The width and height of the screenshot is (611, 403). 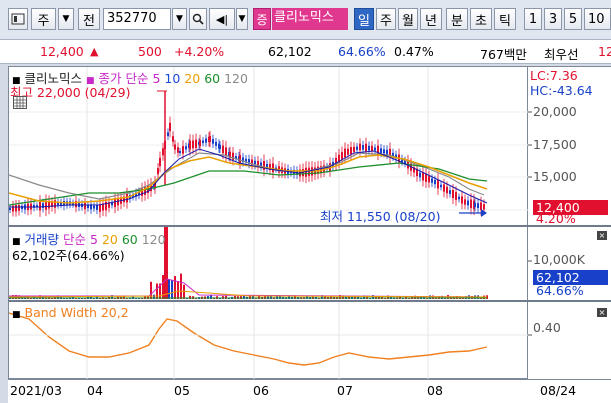 I want to click on period-second-tab: 초, so click(x=481, y=19).